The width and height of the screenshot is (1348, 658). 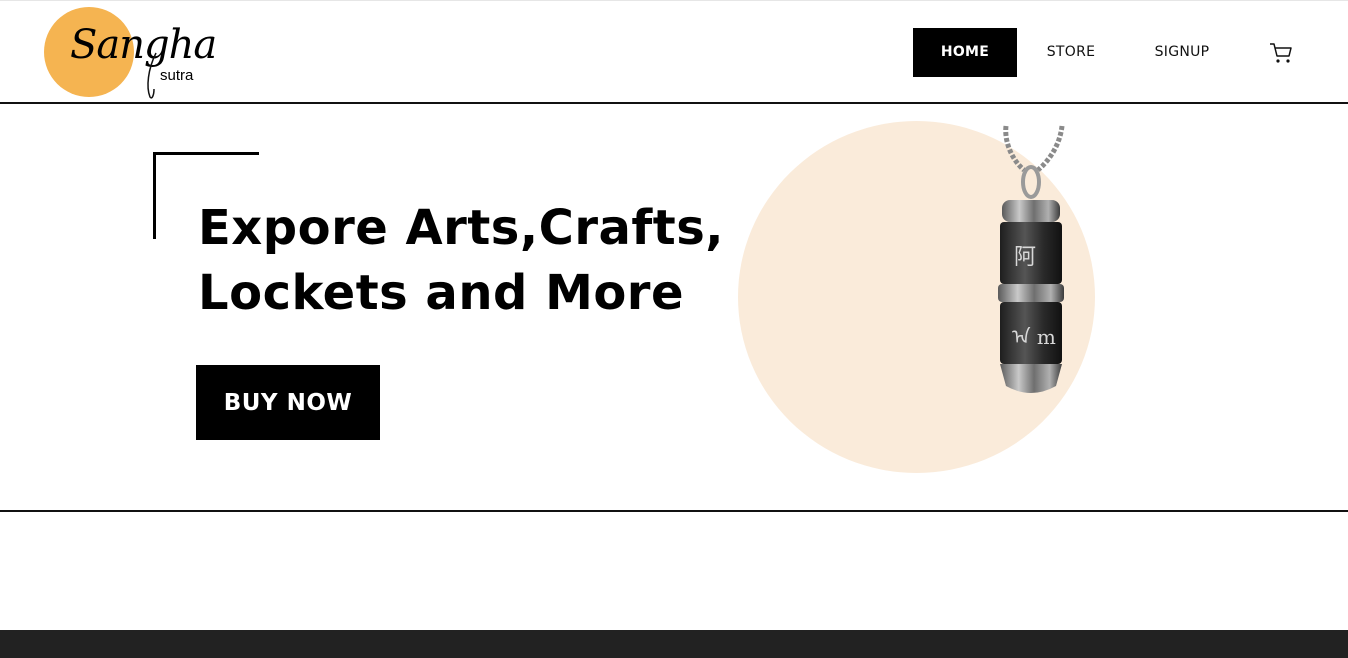 I want to click on corner-accent-vertical, so click(x=154, y=195).